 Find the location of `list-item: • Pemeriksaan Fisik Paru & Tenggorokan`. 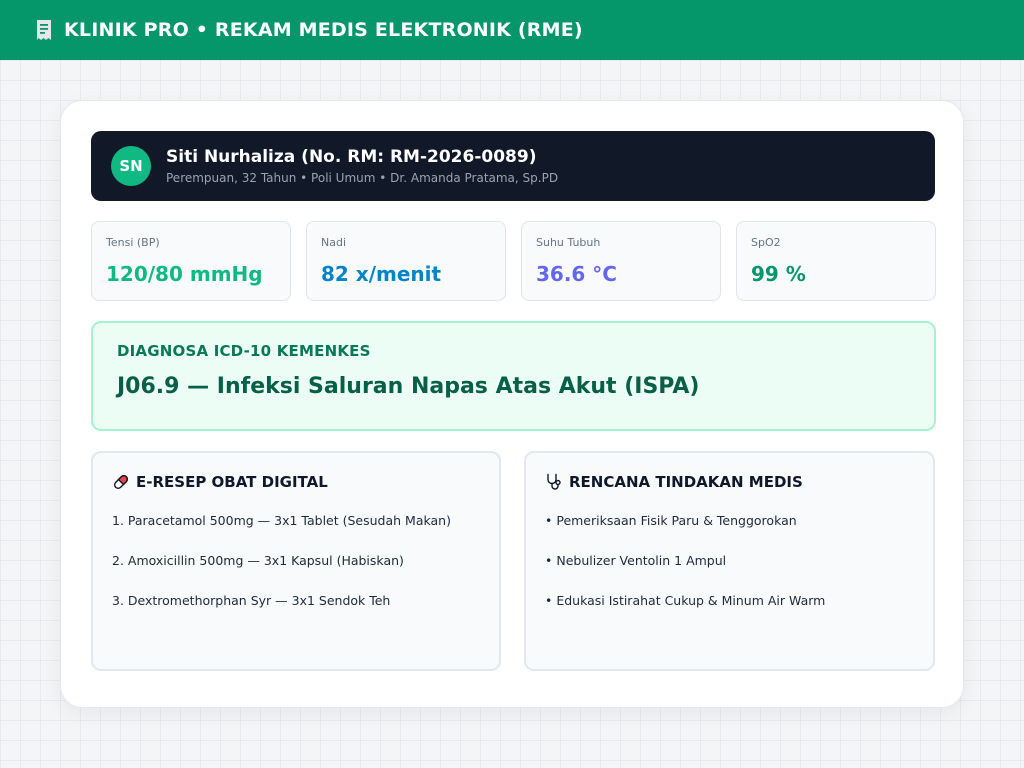

list-item: • Pemeriksaan Fisik Paru & Tenggorokan is located at coordinates (671, 520).